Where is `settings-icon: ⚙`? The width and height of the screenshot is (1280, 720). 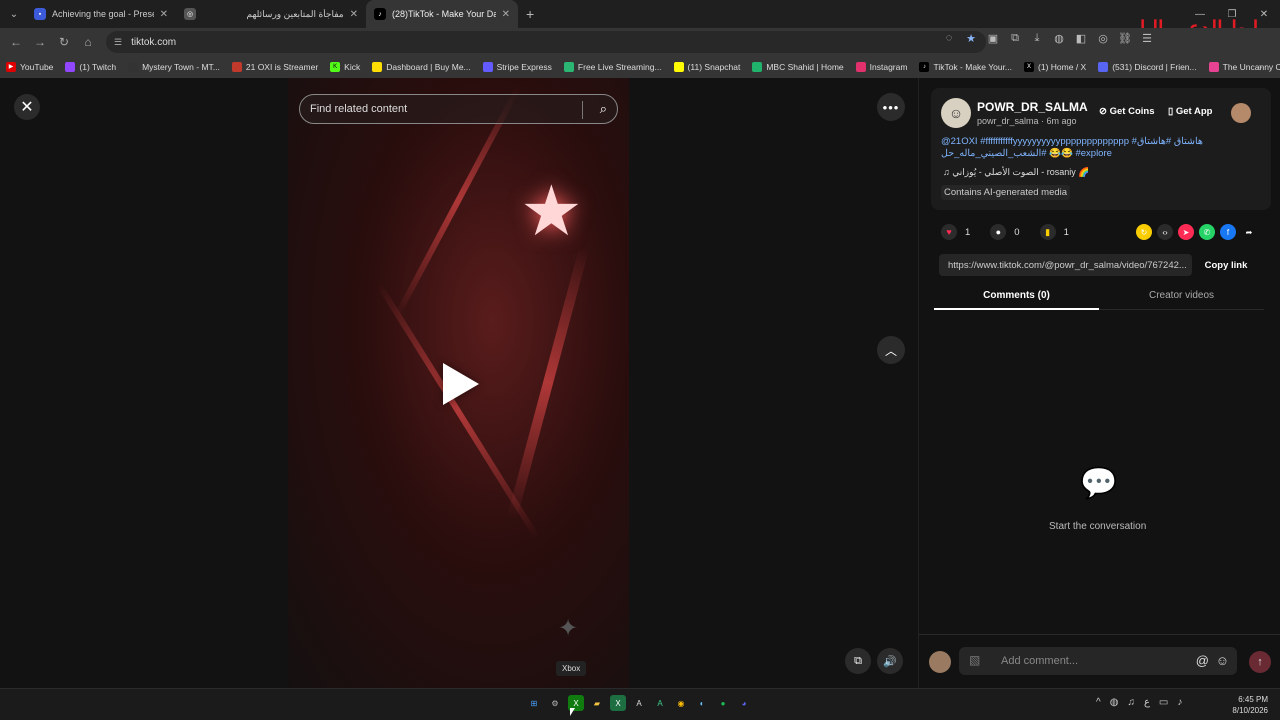 settings-icon: ⚙ is located at coordinates (555, 703).